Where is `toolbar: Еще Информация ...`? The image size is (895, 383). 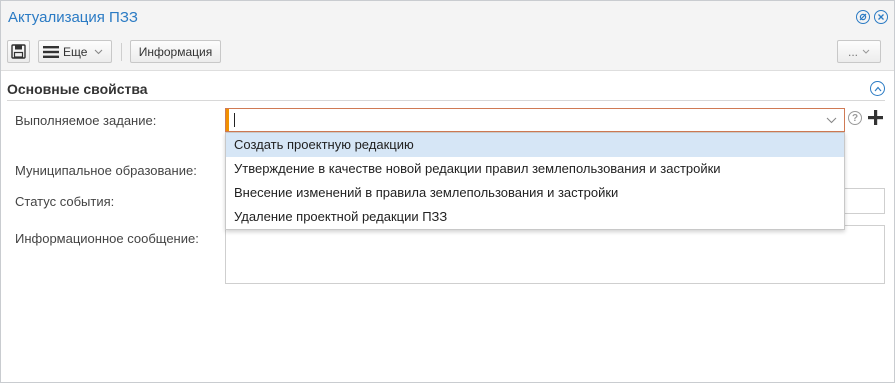
toolbar: Еще Информация ... is located at coordinates (447, 52).